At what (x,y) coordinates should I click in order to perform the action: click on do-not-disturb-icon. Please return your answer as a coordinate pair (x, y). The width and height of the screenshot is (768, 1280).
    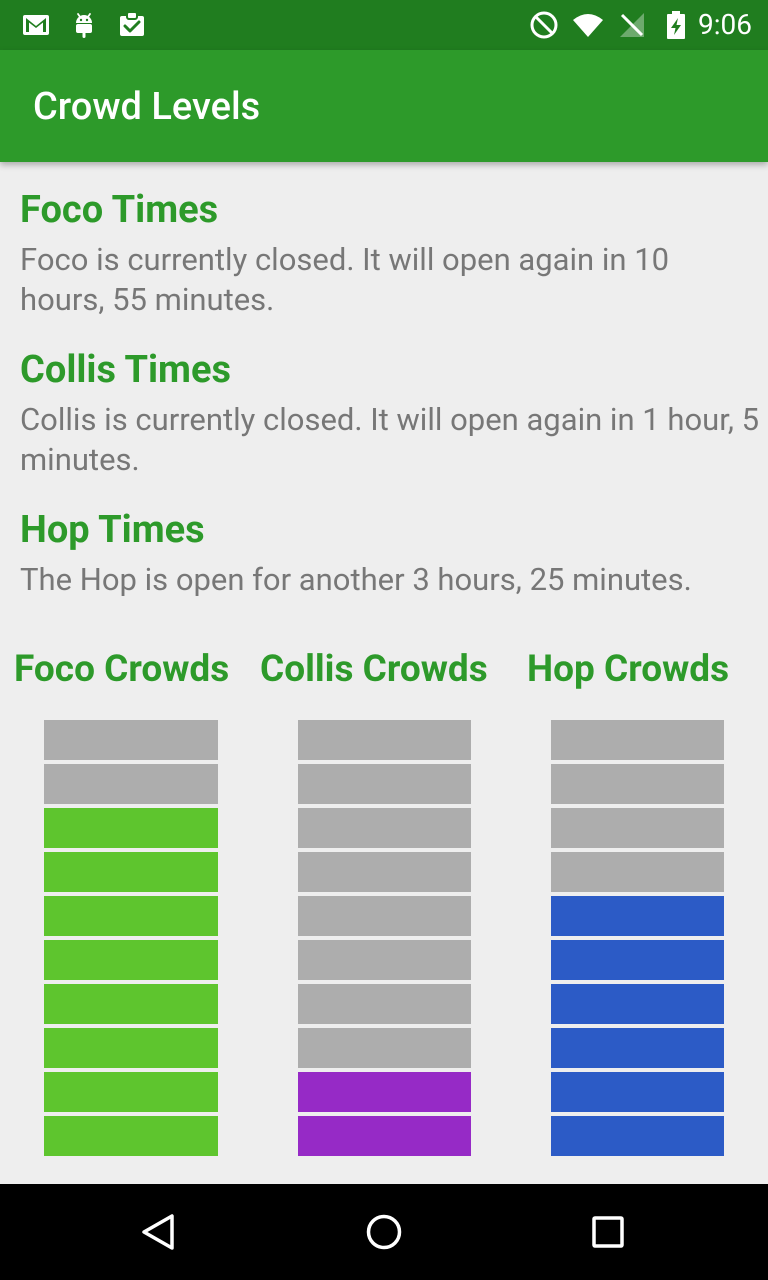
    Looking at the image, I should click on (544, 25).